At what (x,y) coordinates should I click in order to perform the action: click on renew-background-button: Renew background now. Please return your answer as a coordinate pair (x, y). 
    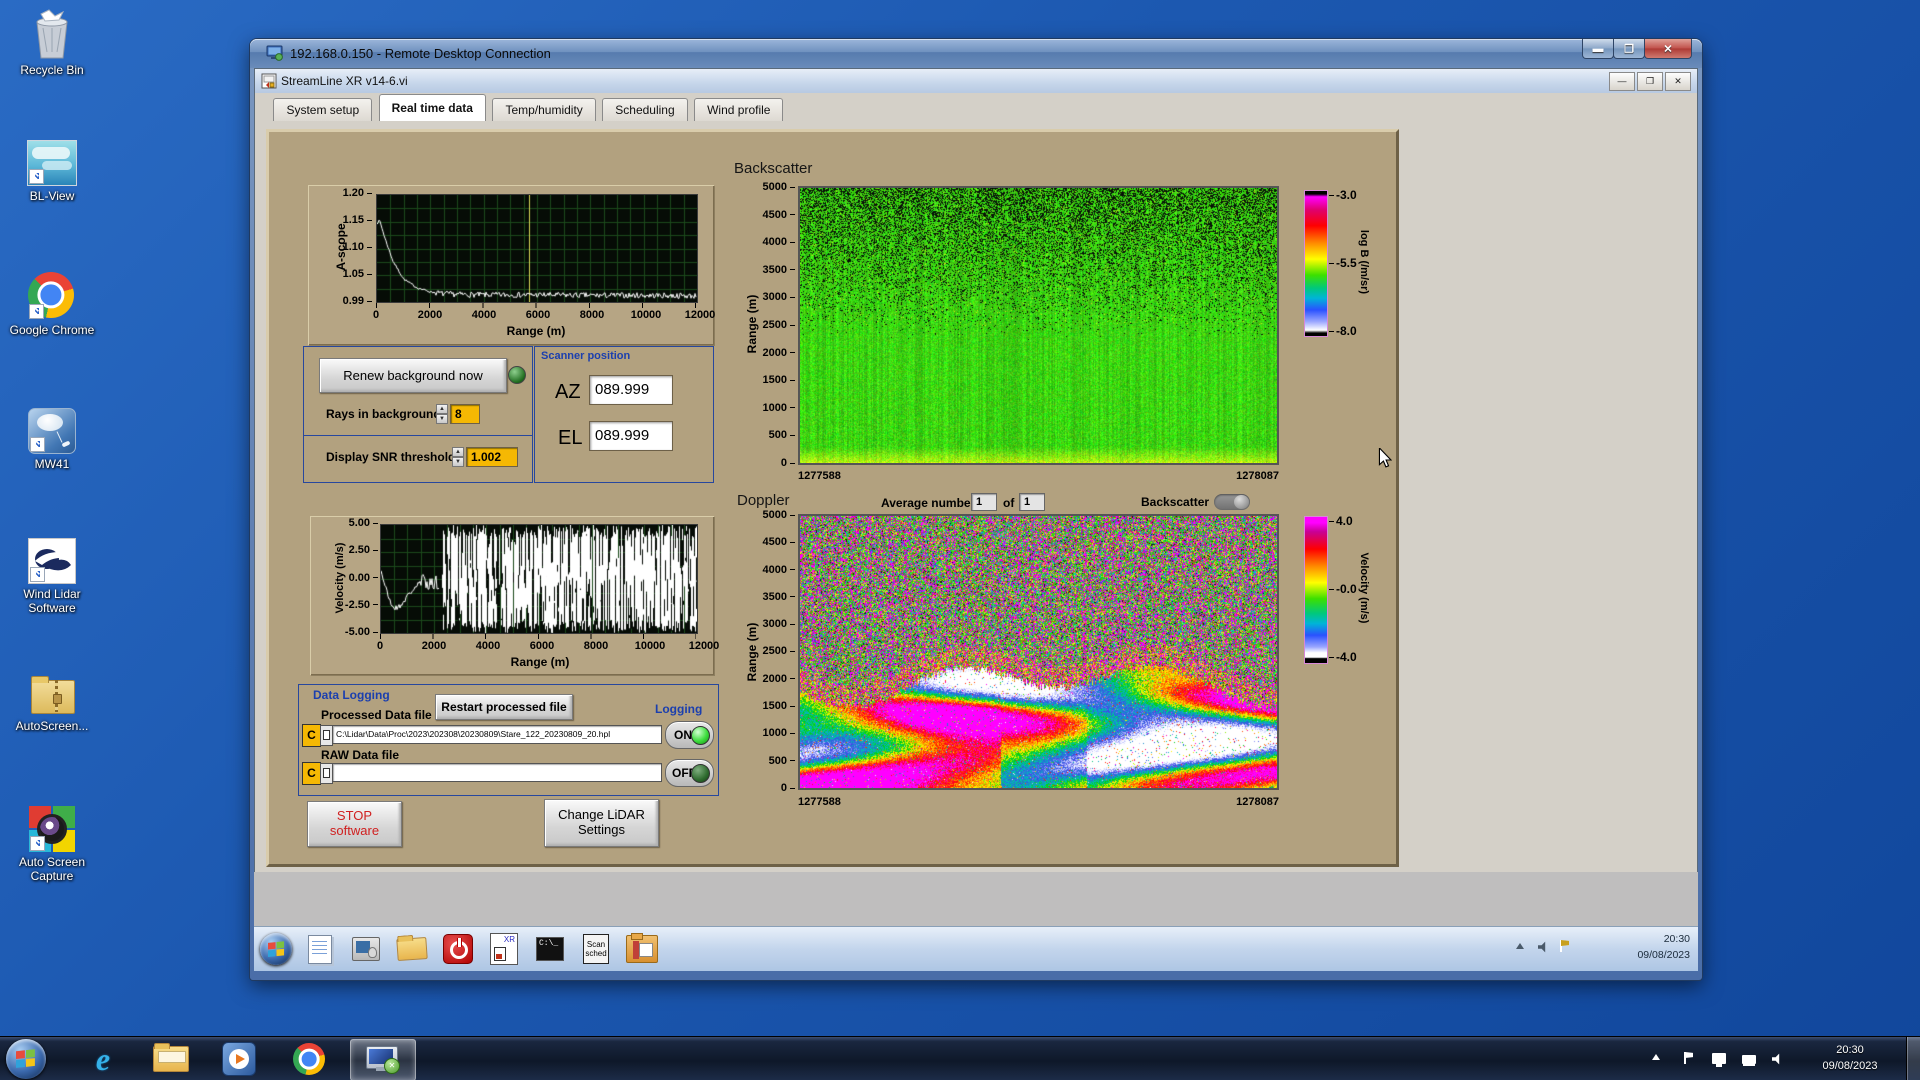
    Looking at the image, I should click on (413, 375).